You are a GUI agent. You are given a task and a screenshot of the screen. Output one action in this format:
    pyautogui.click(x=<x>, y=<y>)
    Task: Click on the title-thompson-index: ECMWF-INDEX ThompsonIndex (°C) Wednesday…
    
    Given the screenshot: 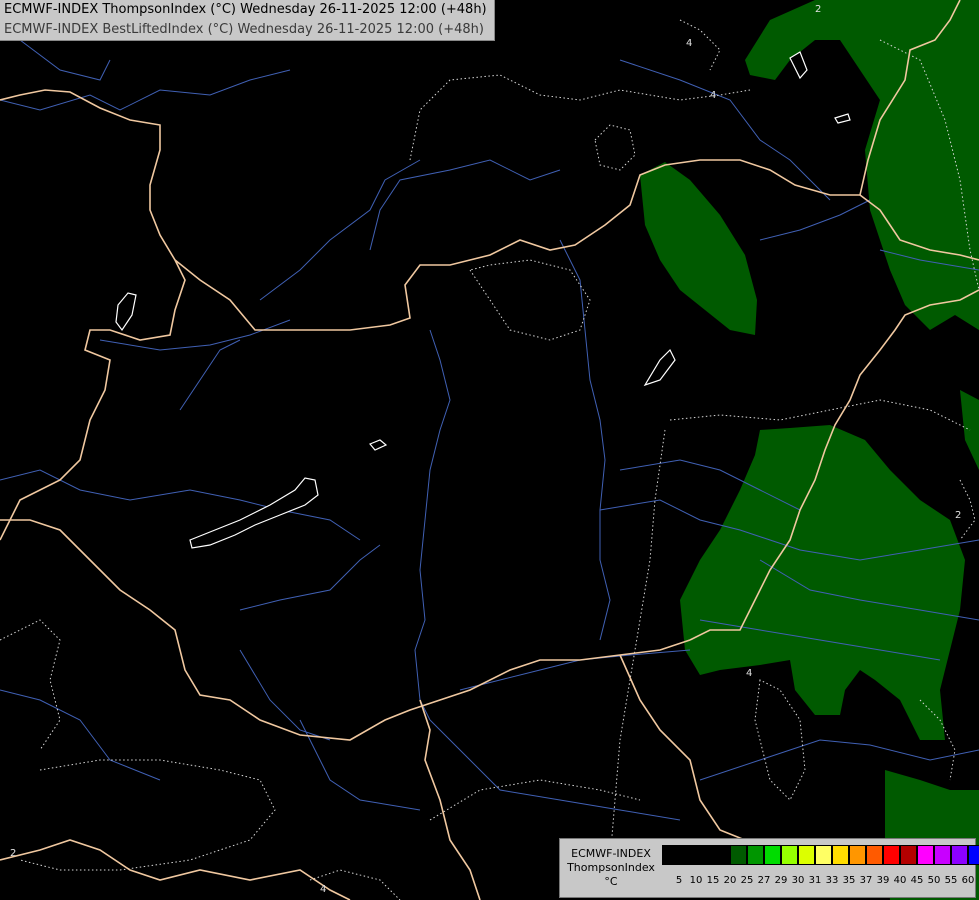 What is the action you would take?
    pyautogui.click(x=245, y=9)
    